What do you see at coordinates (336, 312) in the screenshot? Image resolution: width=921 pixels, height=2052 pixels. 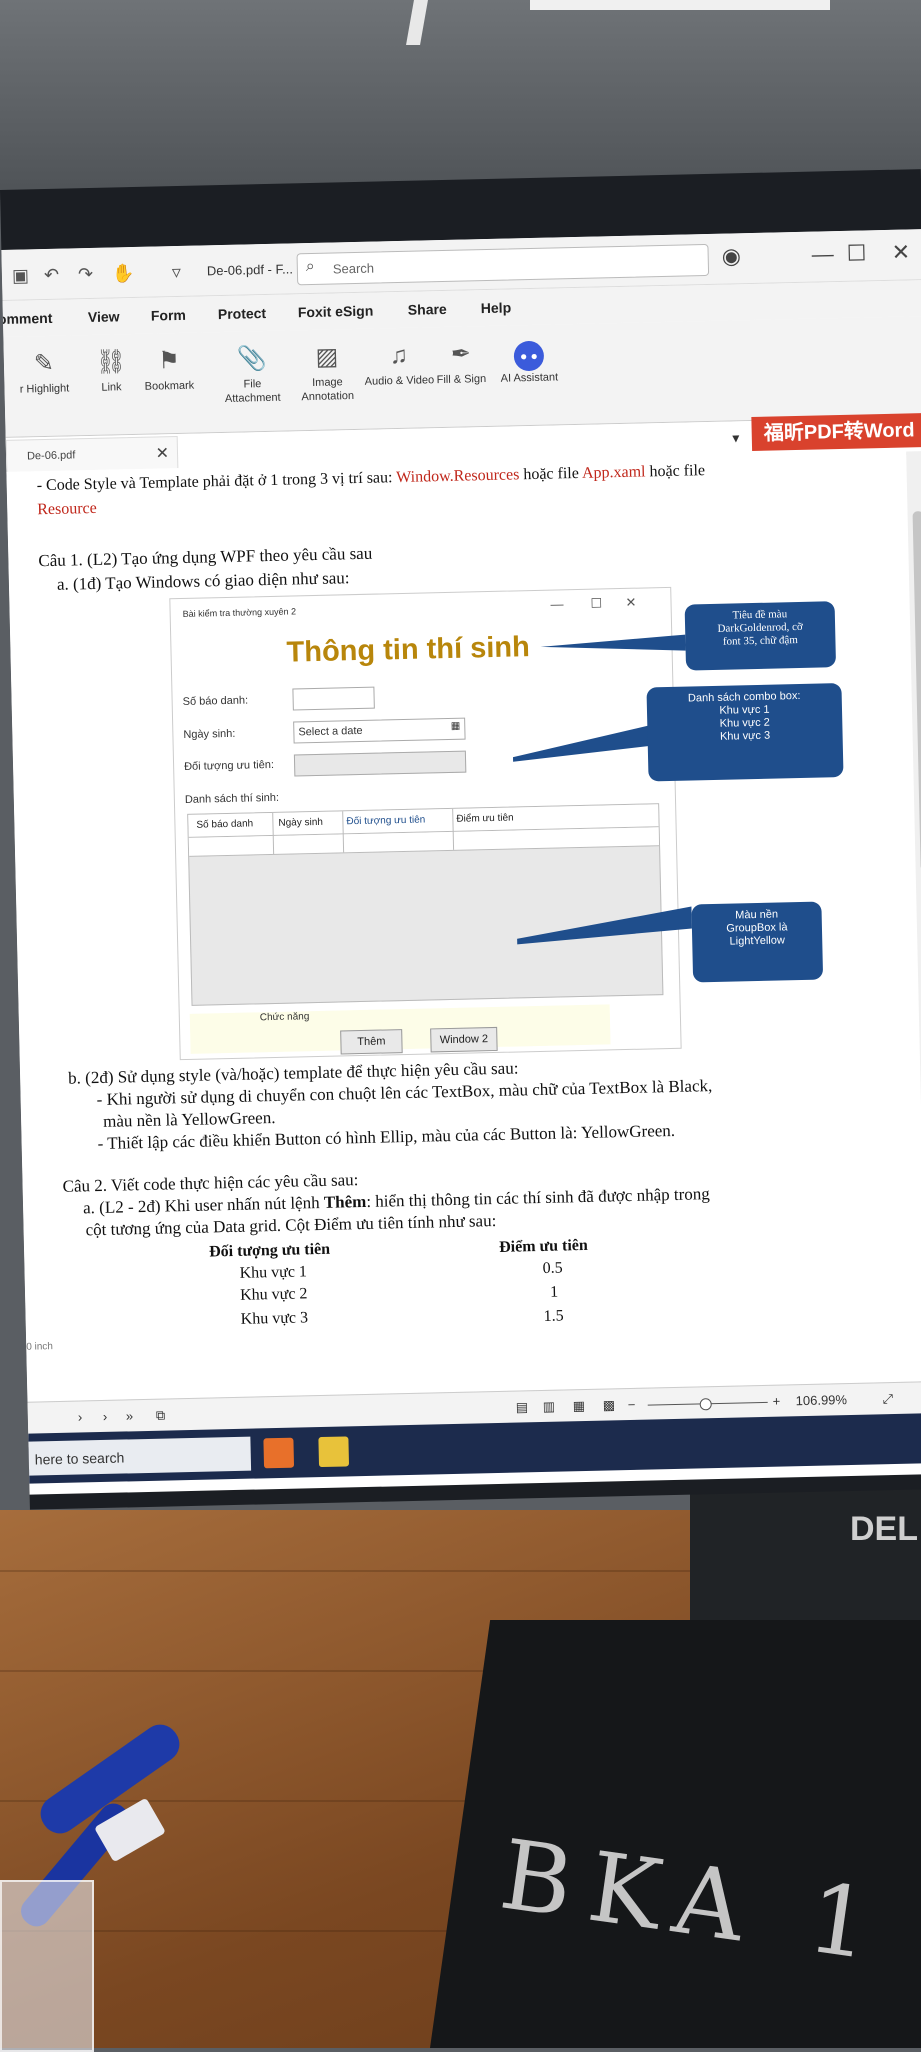 I see `menu-foxit-esign: Foxit eSign` at bounding box center [336, 312].